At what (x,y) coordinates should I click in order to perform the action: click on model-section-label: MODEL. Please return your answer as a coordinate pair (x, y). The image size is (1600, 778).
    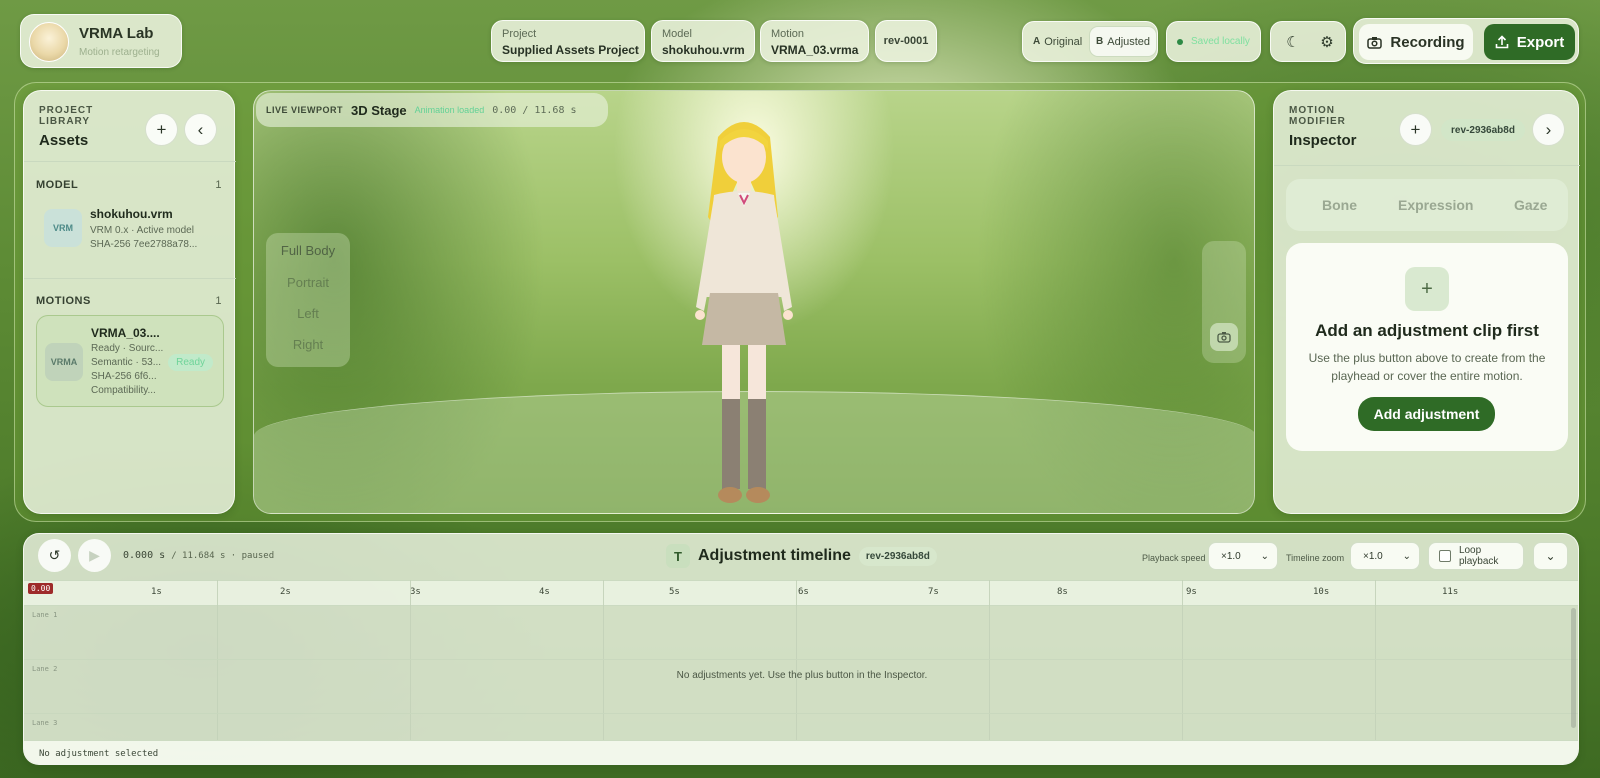
    Looking at the image, I should click on (57, 185).